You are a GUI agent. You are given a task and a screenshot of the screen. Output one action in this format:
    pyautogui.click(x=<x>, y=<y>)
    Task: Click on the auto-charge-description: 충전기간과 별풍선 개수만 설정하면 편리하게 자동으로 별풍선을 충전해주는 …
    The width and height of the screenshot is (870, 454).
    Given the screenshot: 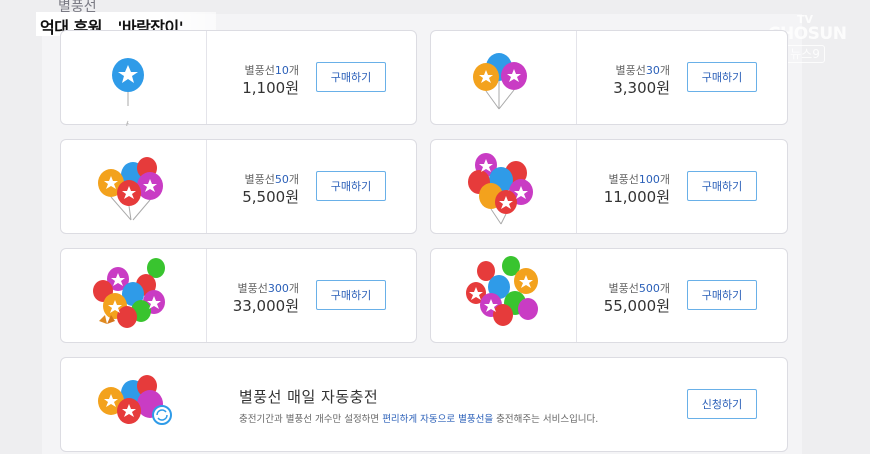 What is the action you would take?
    pyautogui.click(x=419, y=419)
    